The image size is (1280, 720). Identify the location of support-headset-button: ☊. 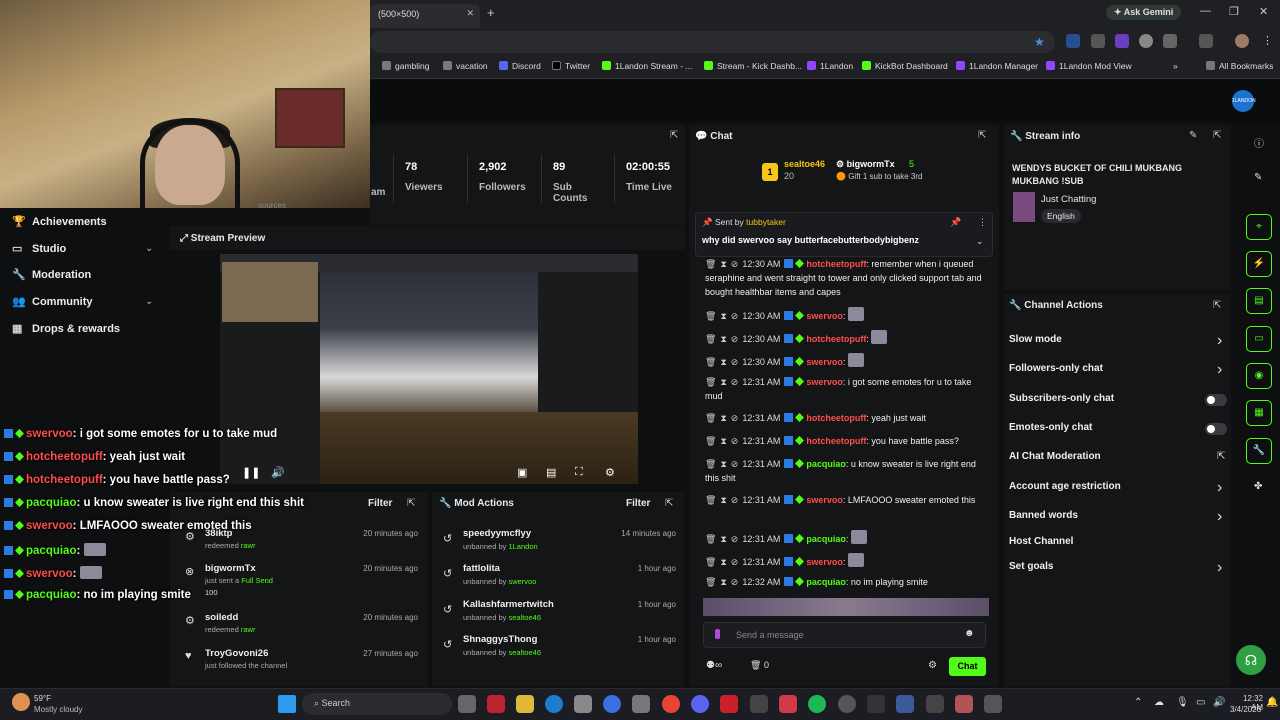
(1251, 660).